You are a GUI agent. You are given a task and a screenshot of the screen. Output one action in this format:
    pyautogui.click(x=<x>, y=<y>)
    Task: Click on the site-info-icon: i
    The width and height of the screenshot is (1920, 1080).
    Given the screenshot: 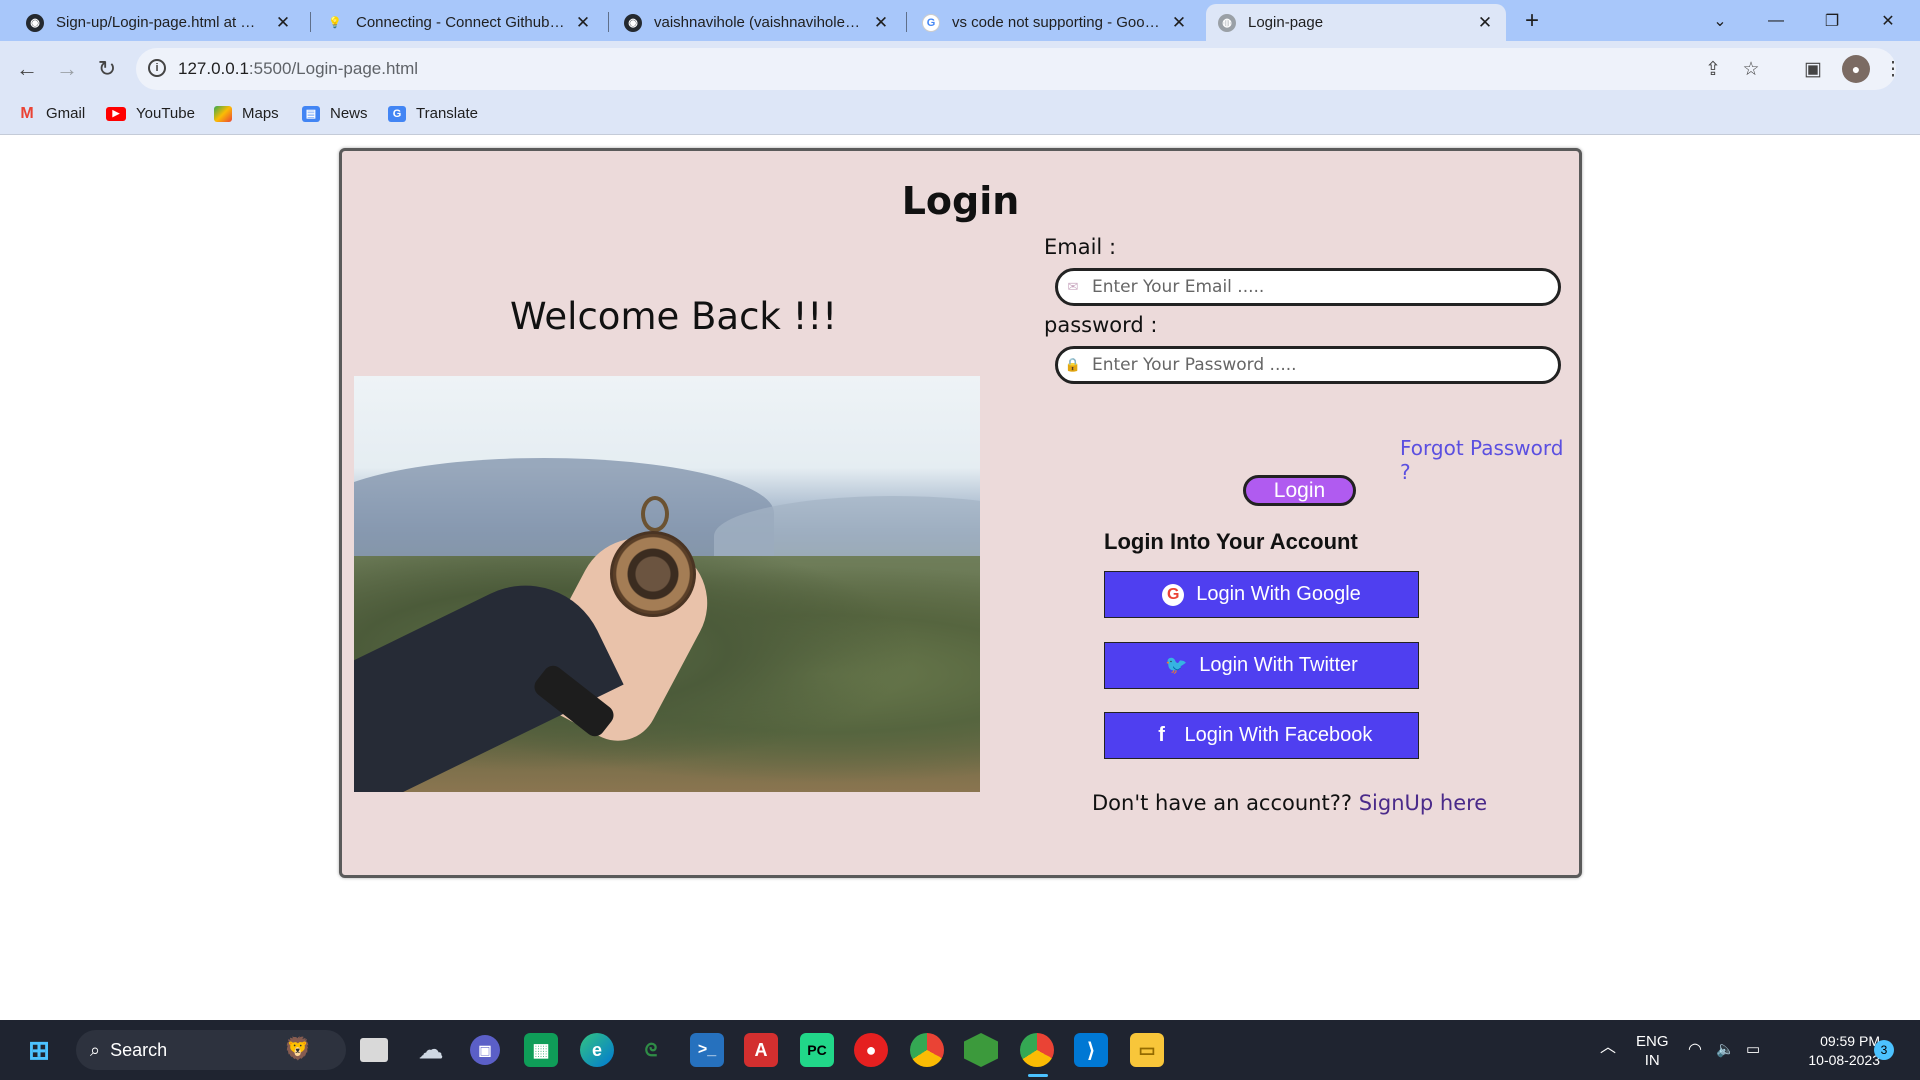 What is the action you would take?
    pyautogui.click(x=157, y=68)
    